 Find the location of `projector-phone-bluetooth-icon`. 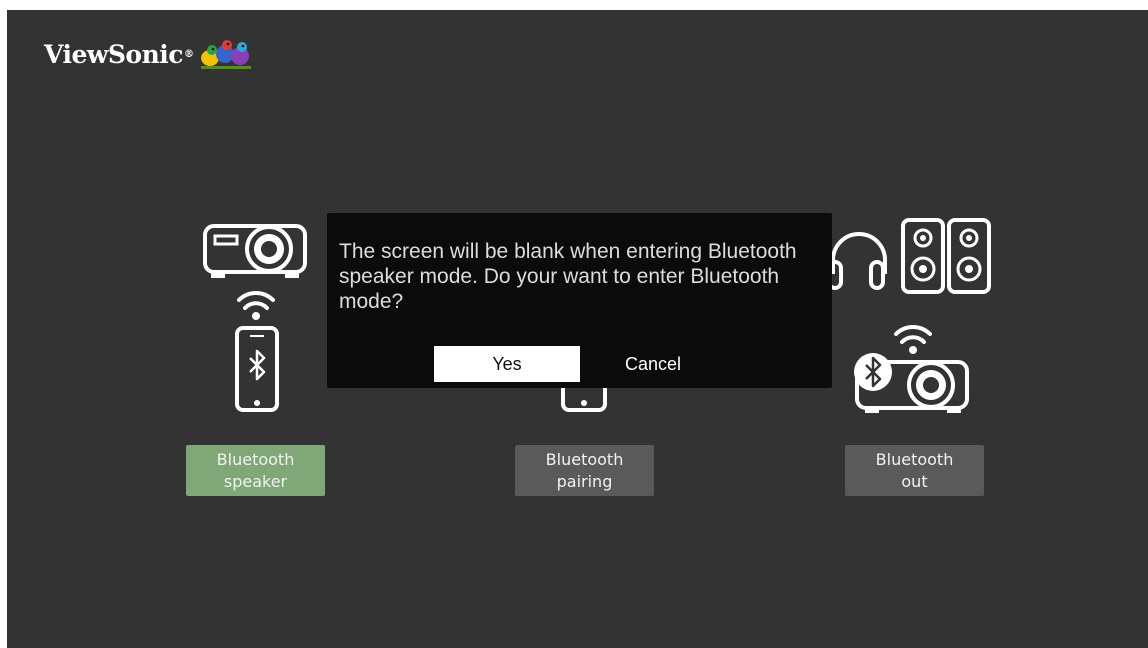

projector-phone-bluetooth-icon is located at coordinates (255, 318).